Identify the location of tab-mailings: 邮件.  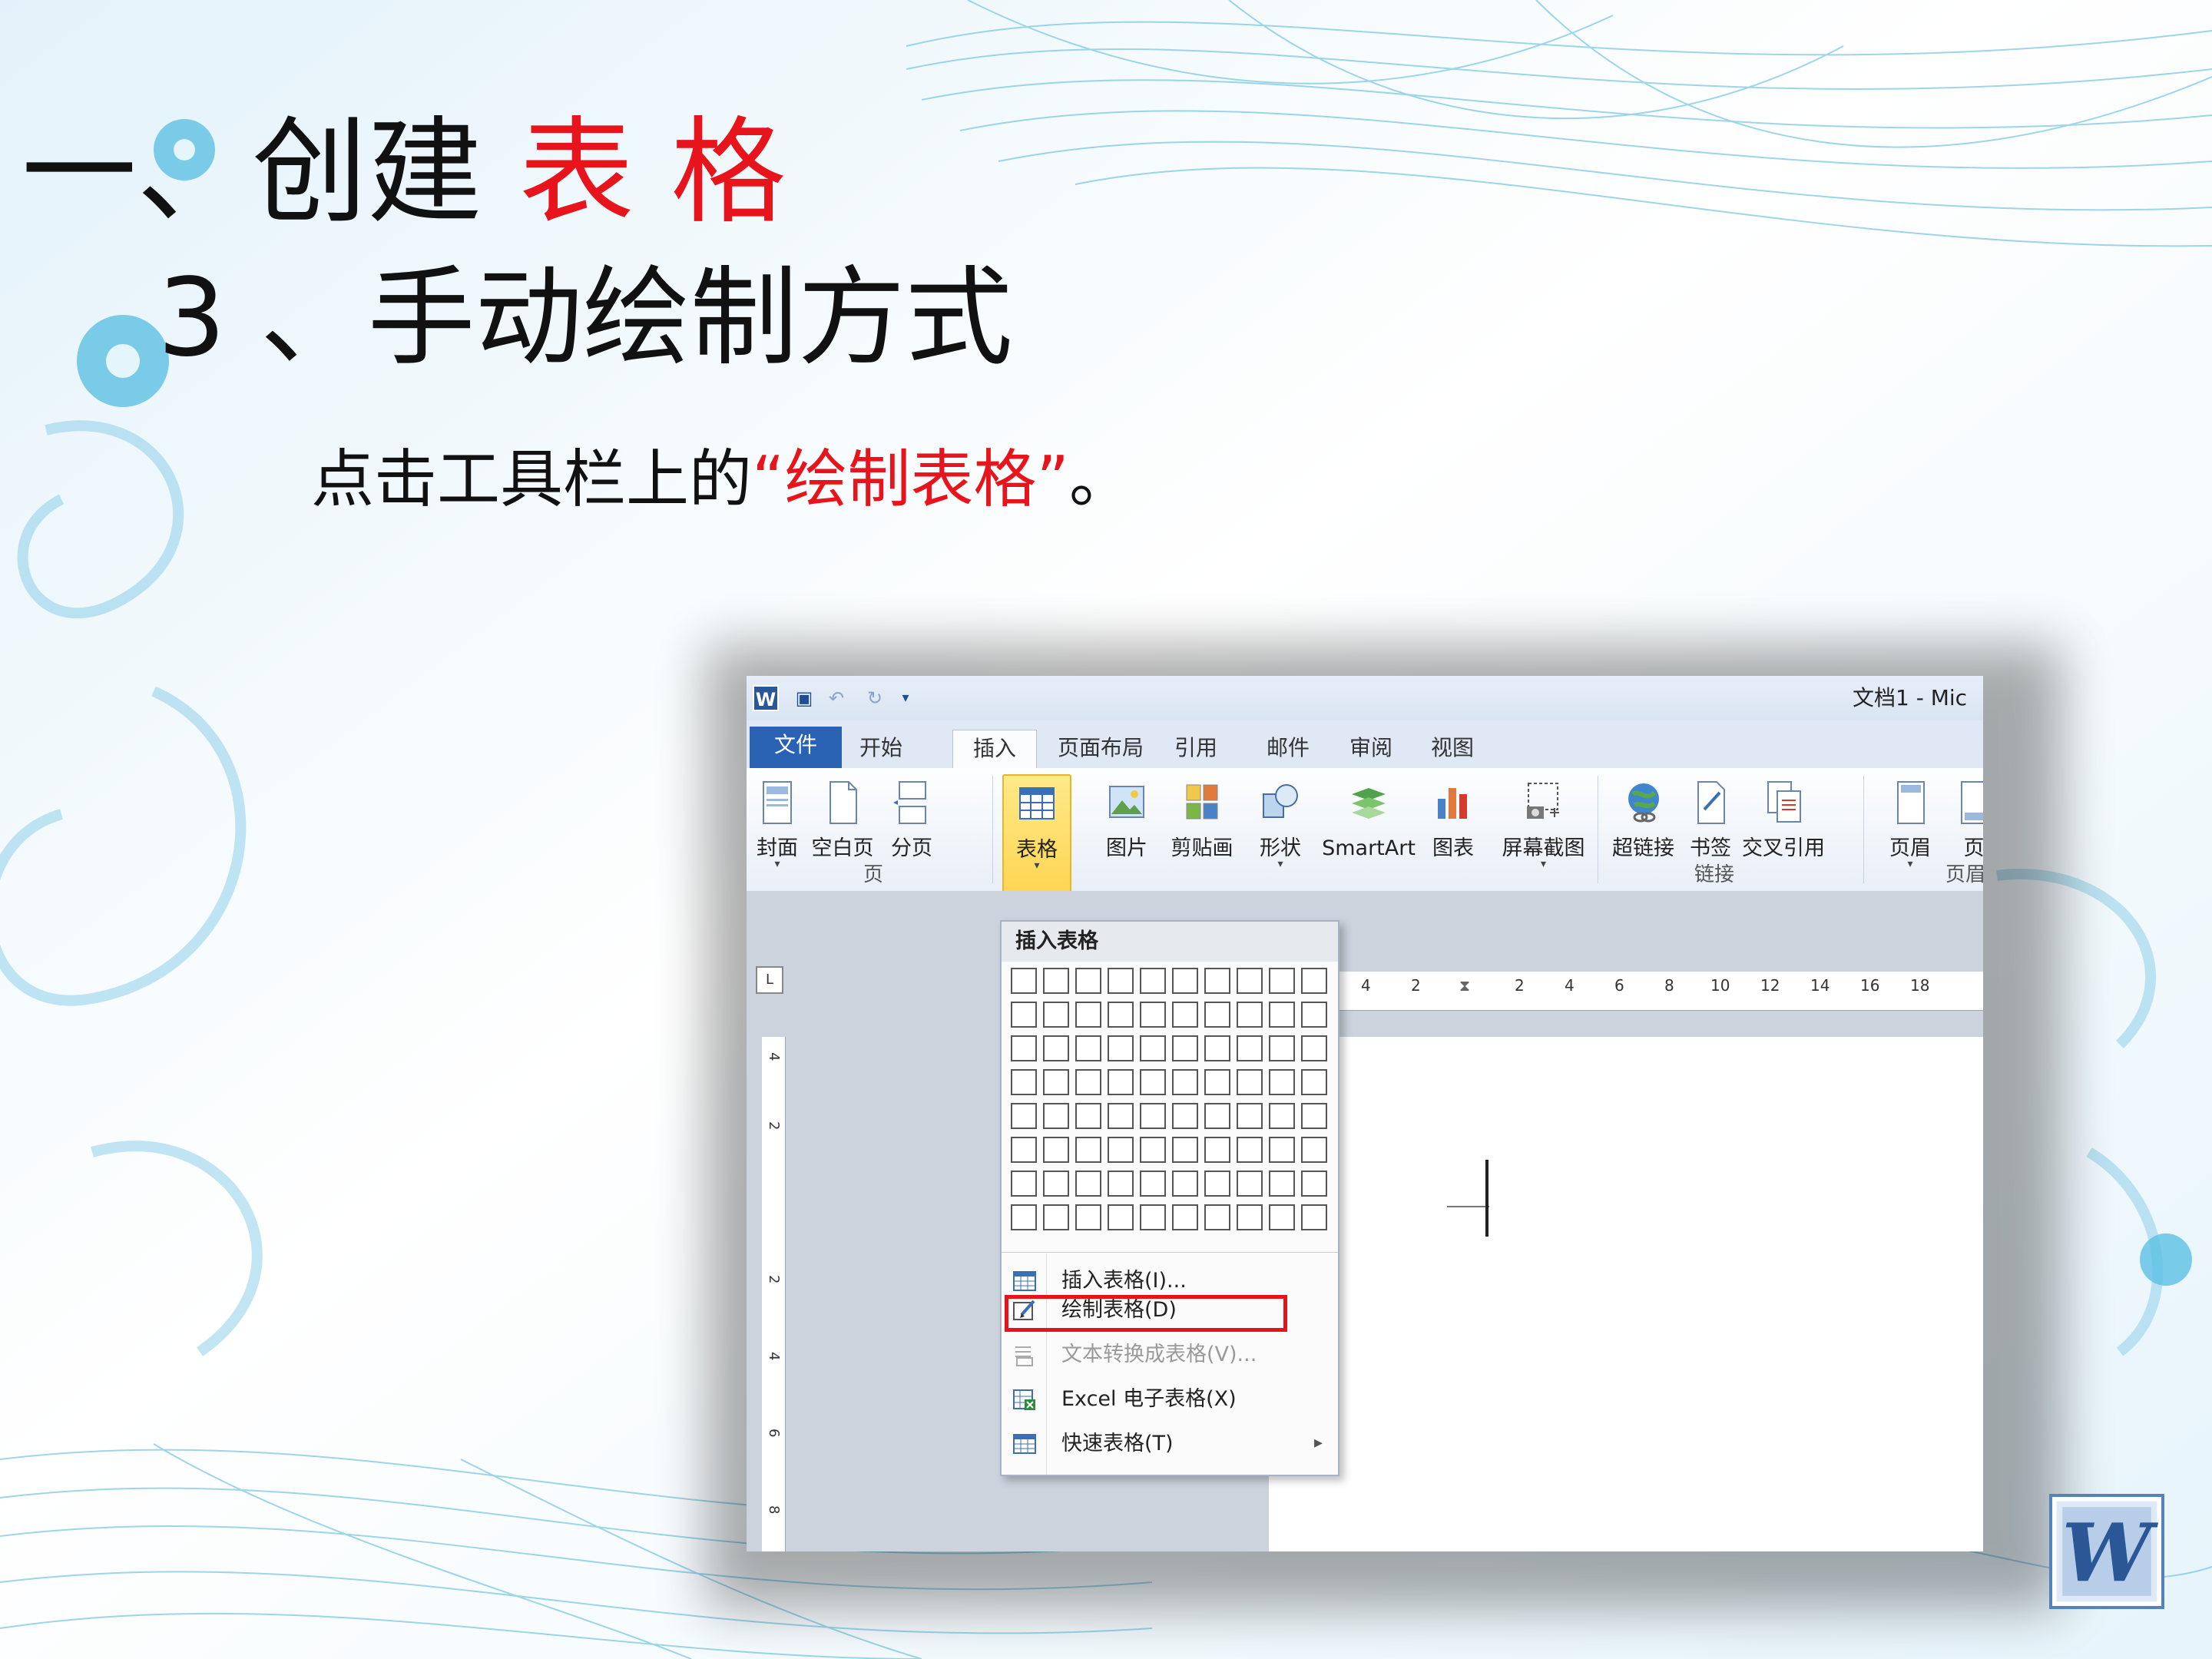
(1288, 749).